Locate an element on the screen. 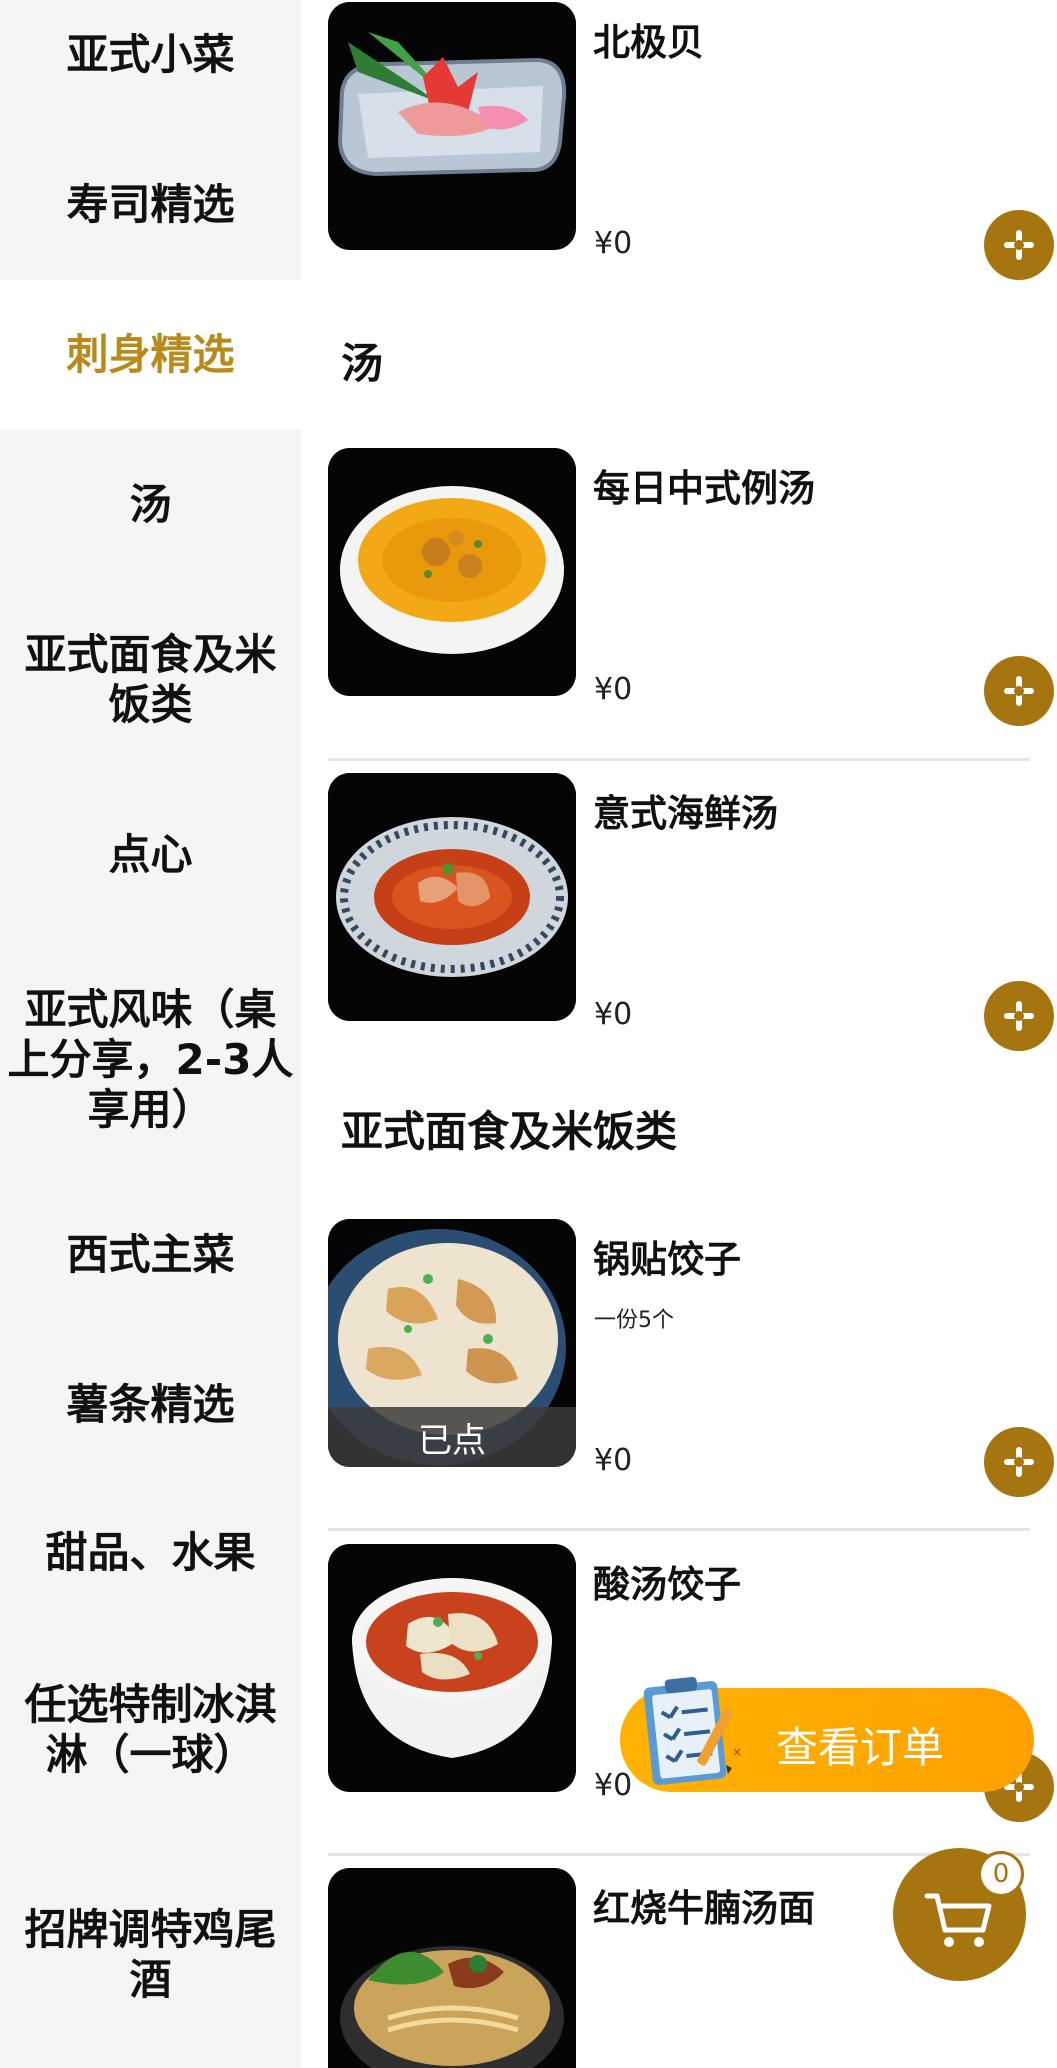 This screenshot has height=2068, width=1057. dish-image: 已点 is located at coordinates (452, 1343).